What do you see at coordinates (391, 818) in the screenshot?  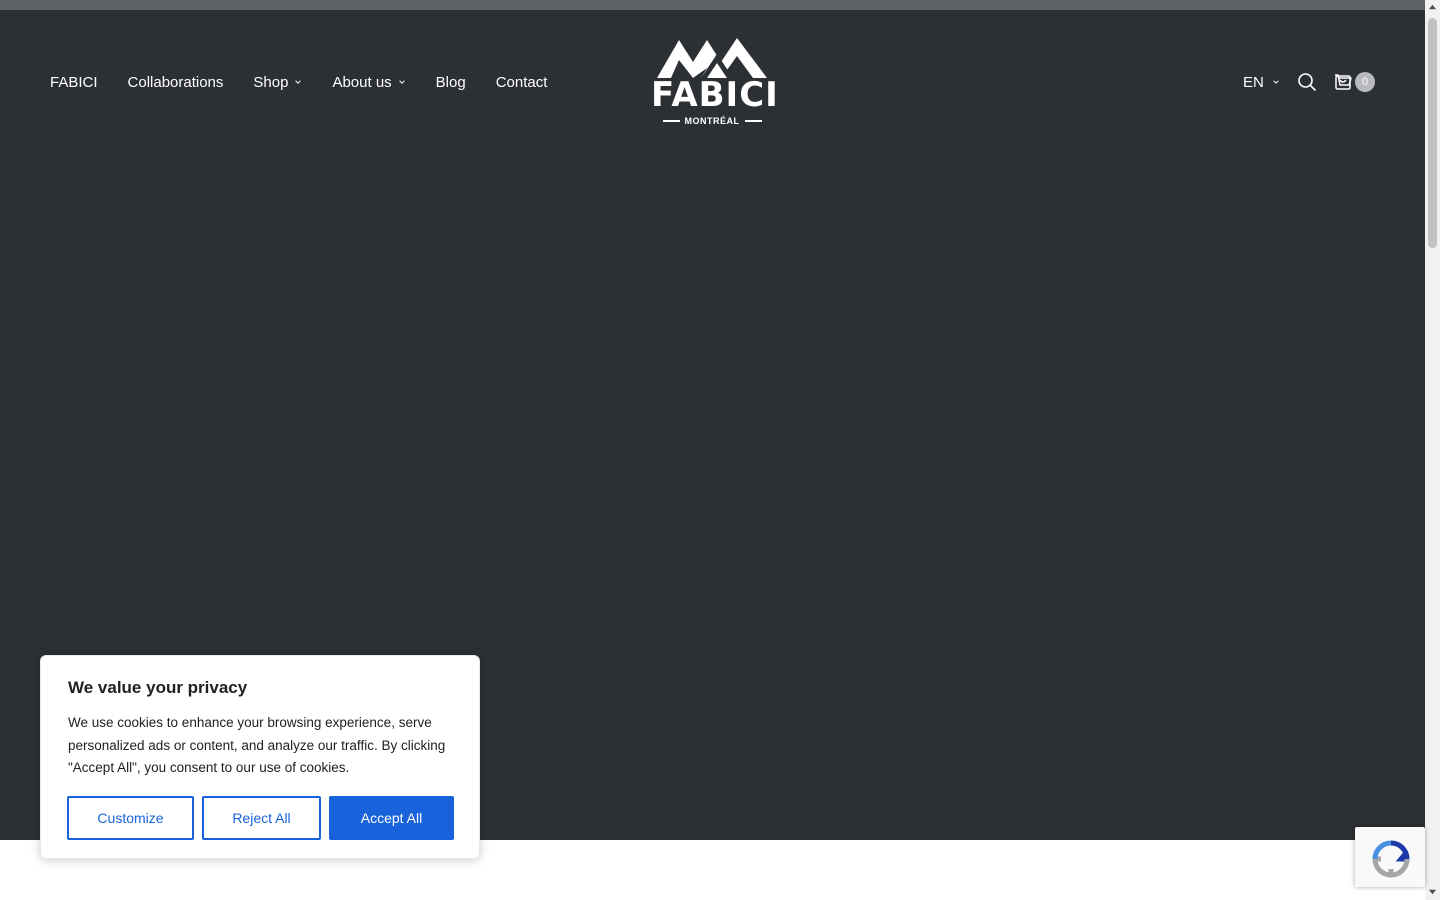 I see `accept-all-button: Accept All` at bounding box center [391, 818].